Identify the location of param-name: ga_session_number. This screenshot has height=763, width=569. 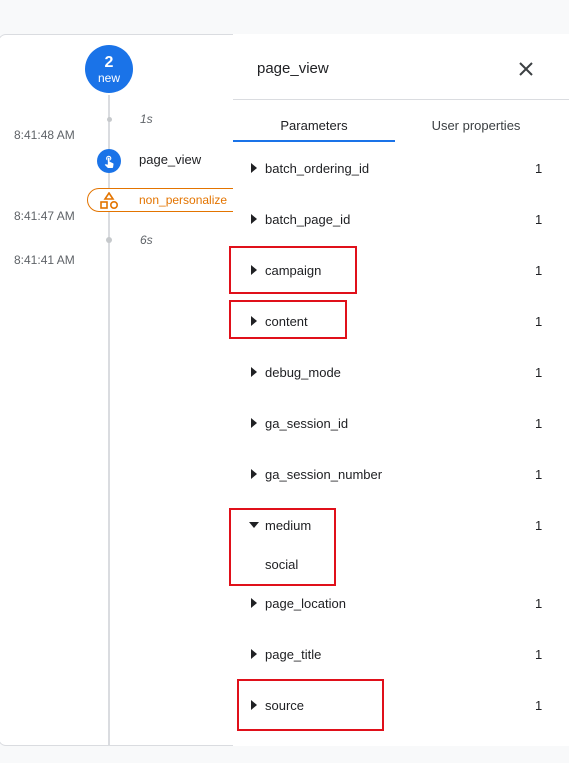
(324, 474).